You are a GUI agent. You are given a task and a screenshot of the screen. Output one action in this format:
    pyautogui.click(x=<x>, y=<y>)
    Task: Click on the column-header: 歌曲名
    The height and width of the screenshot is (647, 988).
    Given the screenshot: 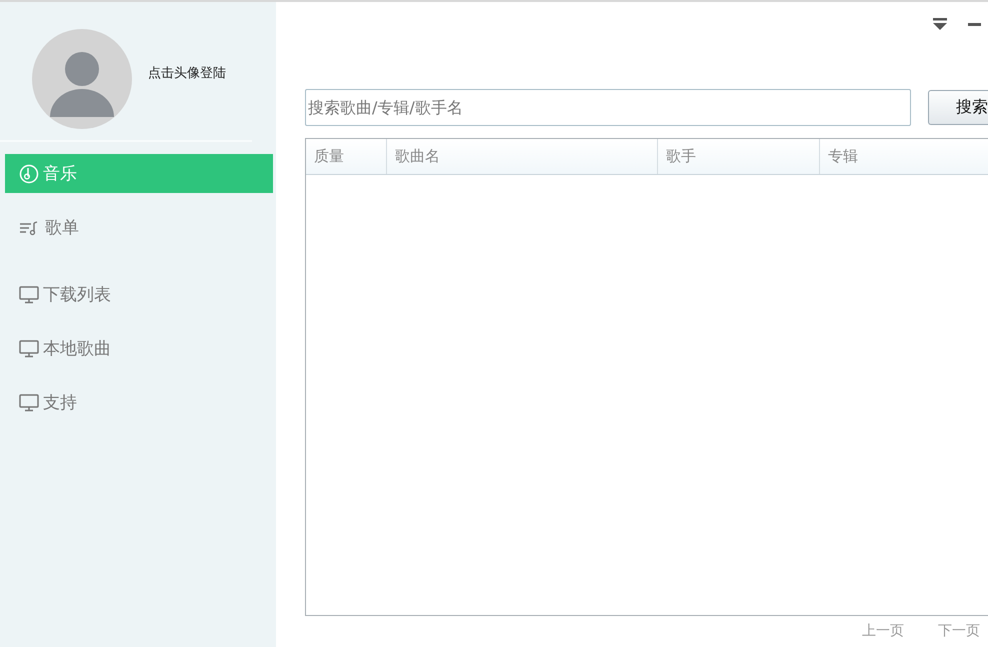 What is the action you would take?
    pyautogui.click(x=521, y=156)
    